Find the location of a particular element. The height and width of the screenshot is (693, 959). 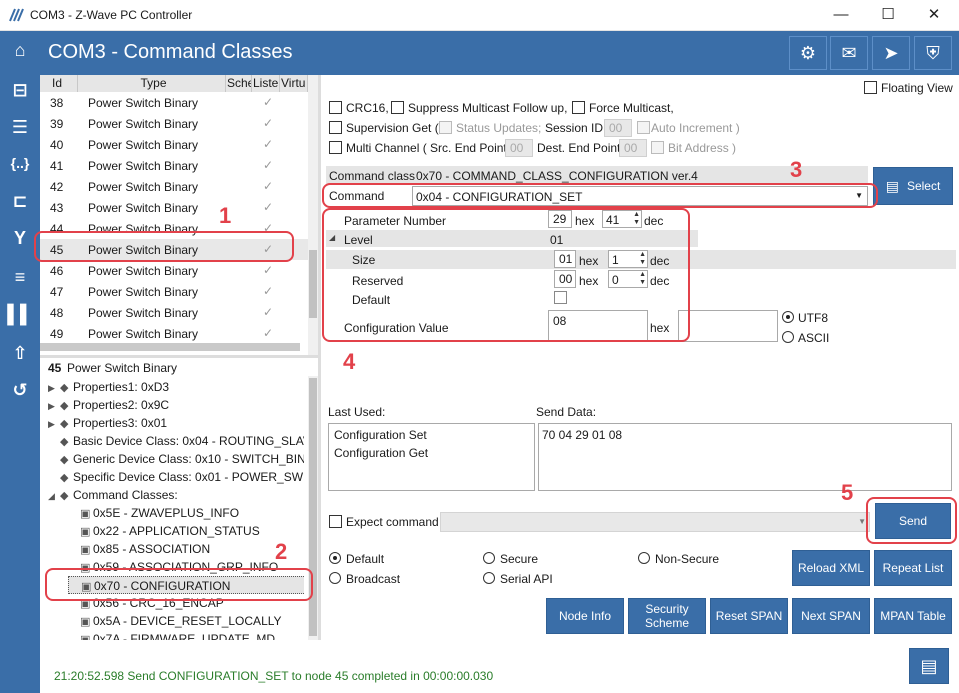

column-id: Id is located at coordinates (59, 83).